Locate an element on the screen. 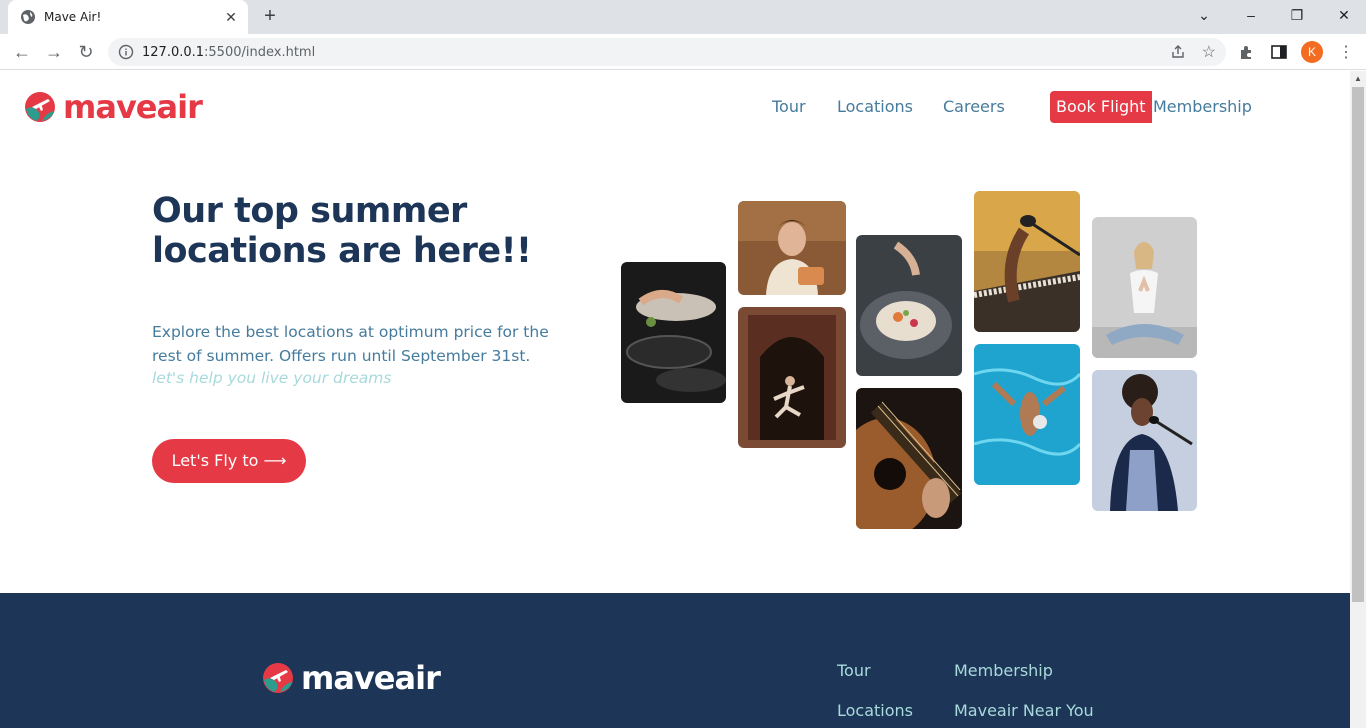 This screenshot has width=1366, height=728. yoga-photo is located at coordinates (1144, 287).